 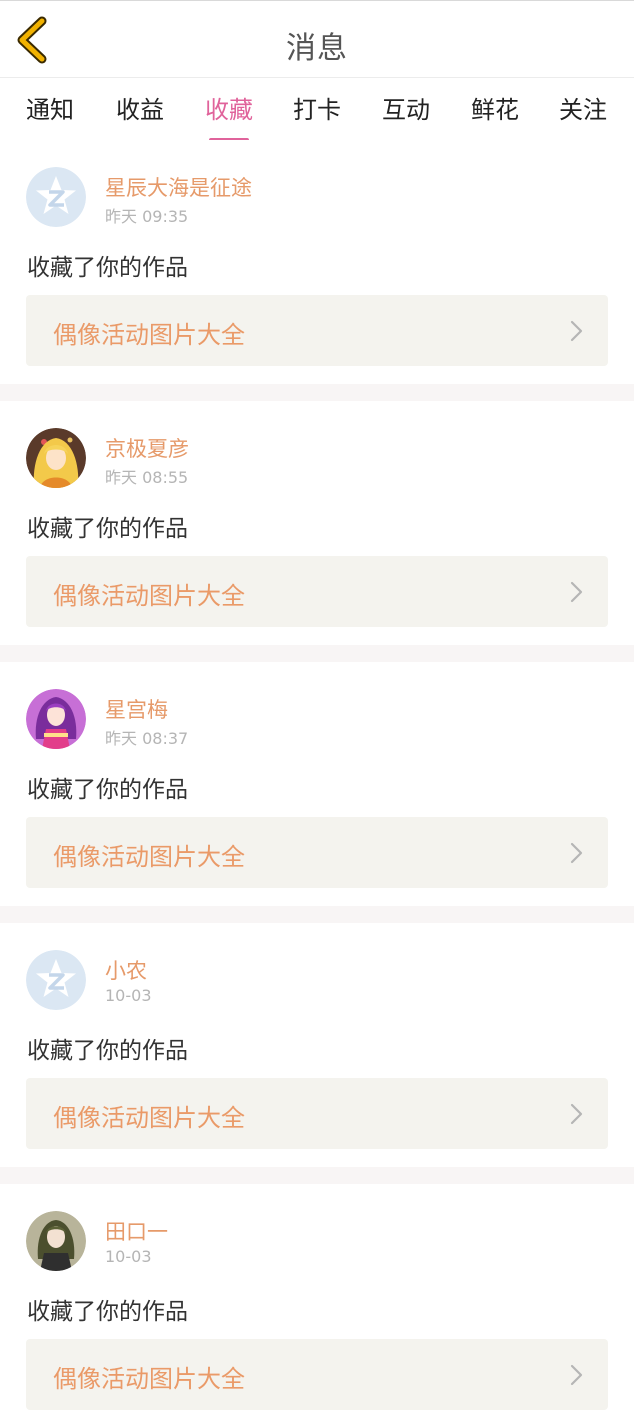 I want to click on tab-flowers: 鲜花, so click(x=495, y=107).